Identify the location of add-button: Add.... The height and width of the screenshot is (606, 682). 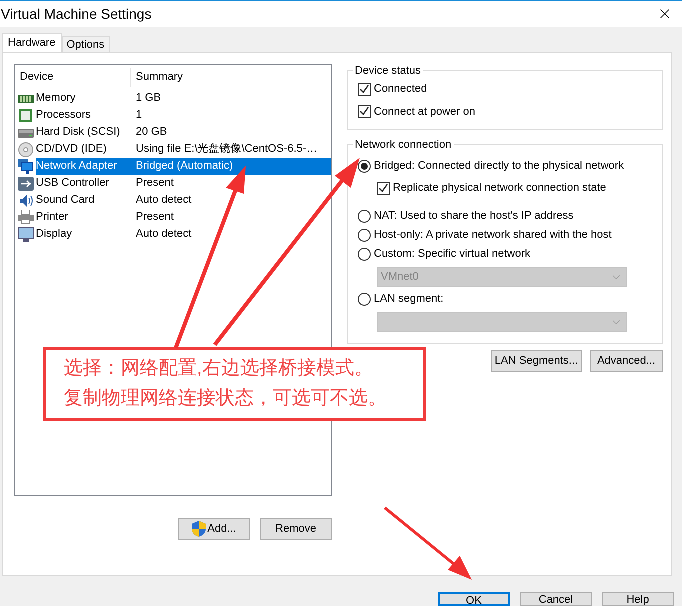
(214, 529).